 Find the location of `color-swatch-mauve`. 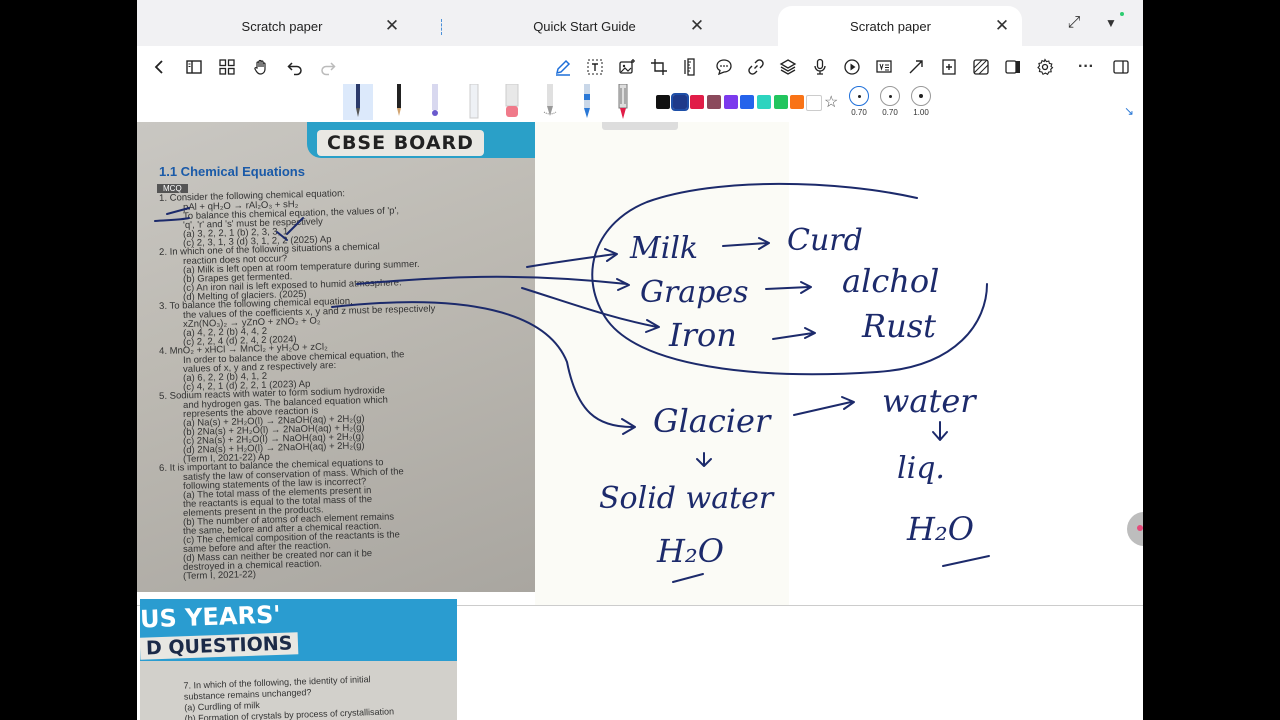

color-swatch-mauve is located at coordinates (714, 102).